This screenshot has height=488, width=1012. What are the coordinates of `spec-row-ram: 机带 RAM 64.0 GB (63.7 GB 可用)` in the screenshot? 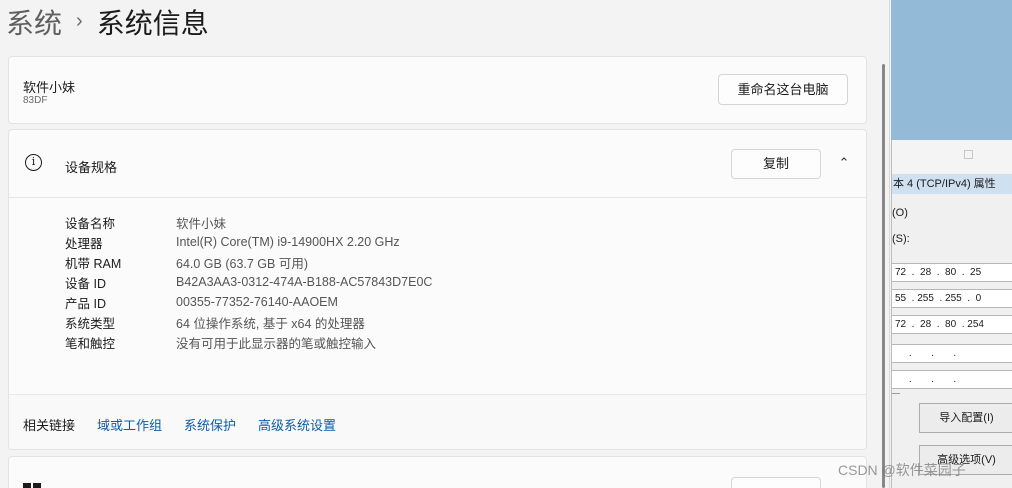 It's located at (248, 262).